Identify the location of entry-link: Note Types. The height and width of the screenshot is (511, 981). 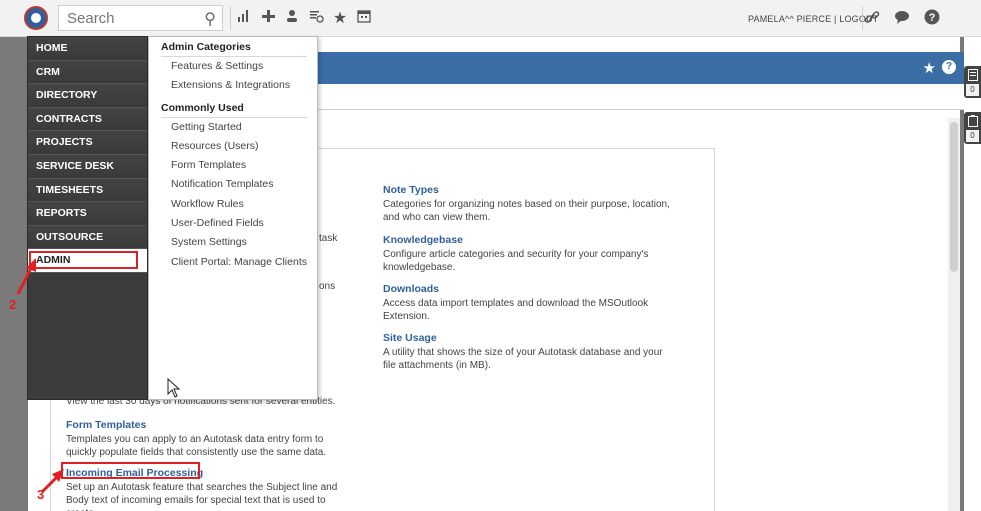
(528, 190).